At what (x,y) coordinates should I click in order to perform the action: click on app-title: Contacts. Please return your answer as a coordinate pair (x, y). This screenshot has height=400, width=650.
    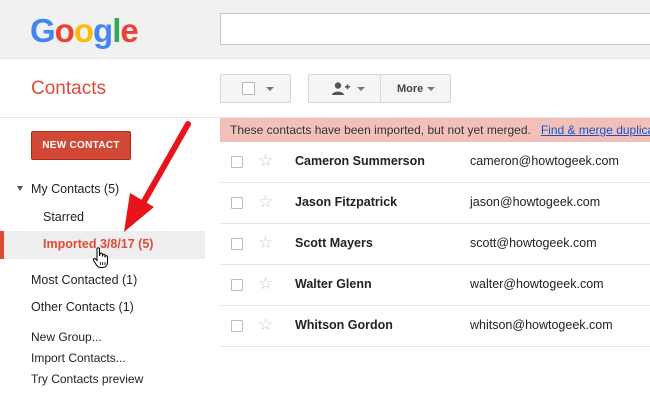
    Looking at the image, I should click on (68, 89).